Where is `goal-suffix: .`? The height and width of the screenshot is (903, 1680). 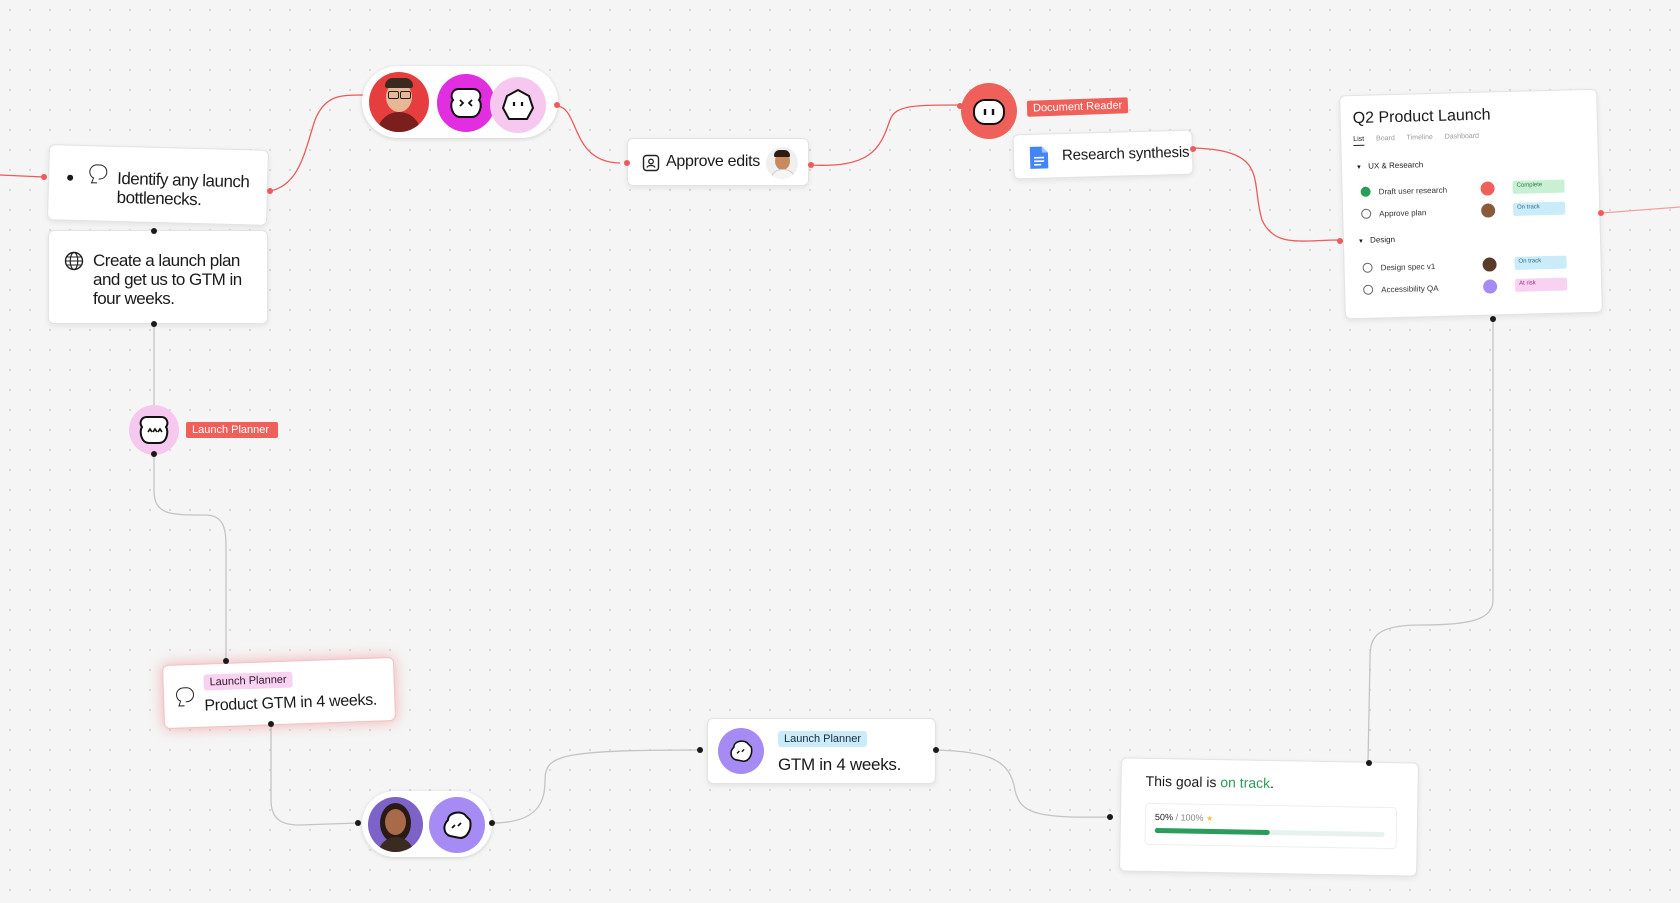
goal-suffix: . is located at coordinates (1272, 783).